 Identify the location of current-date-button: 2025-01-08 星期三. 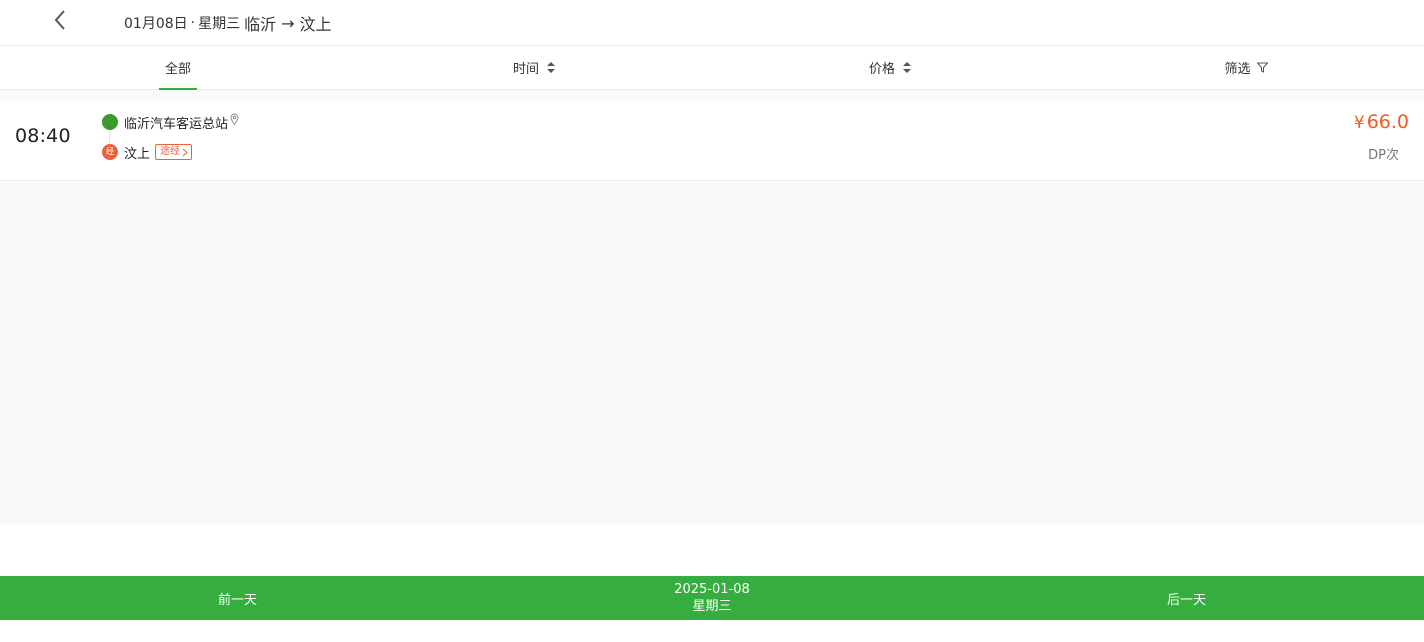
(712, 598).